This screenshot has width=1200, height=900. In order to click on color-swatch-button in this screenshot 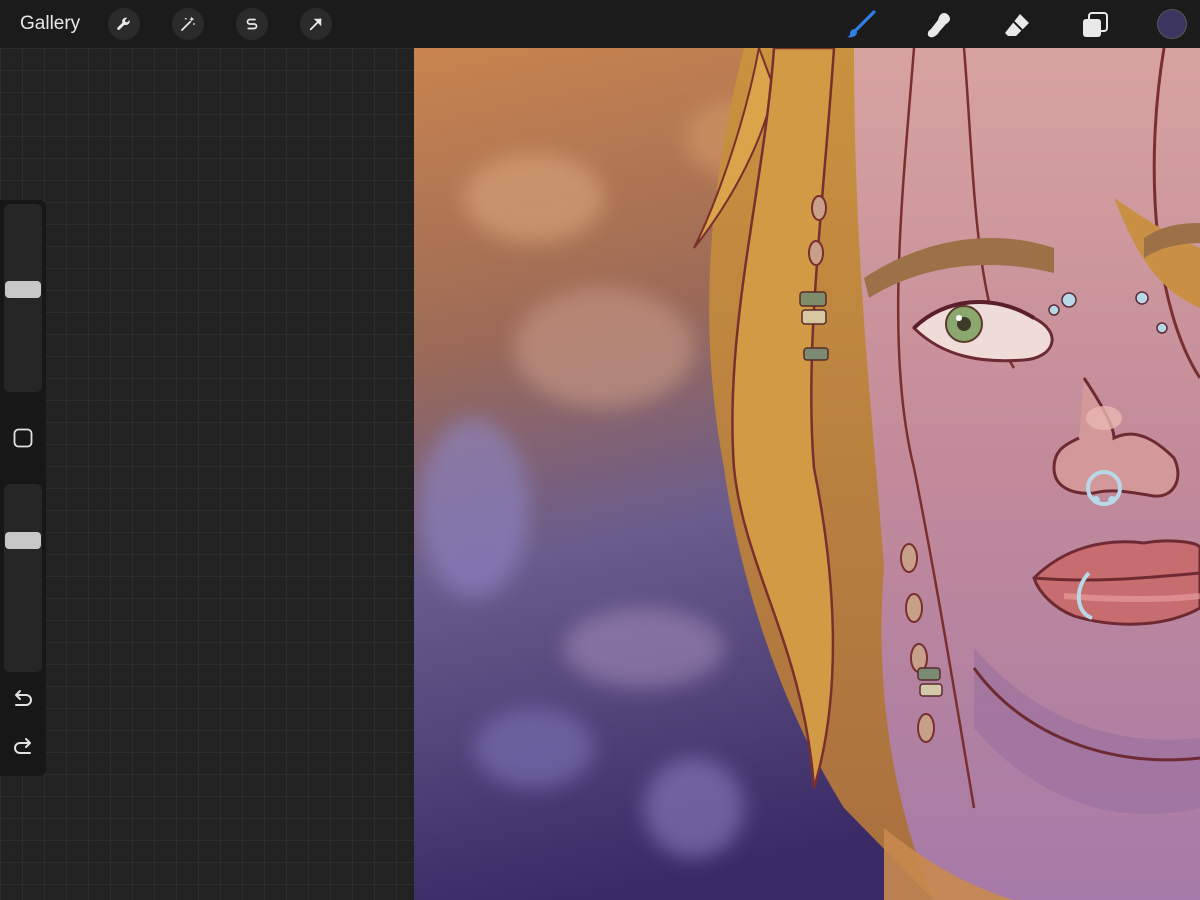, I will do `click(1172, 24)`.